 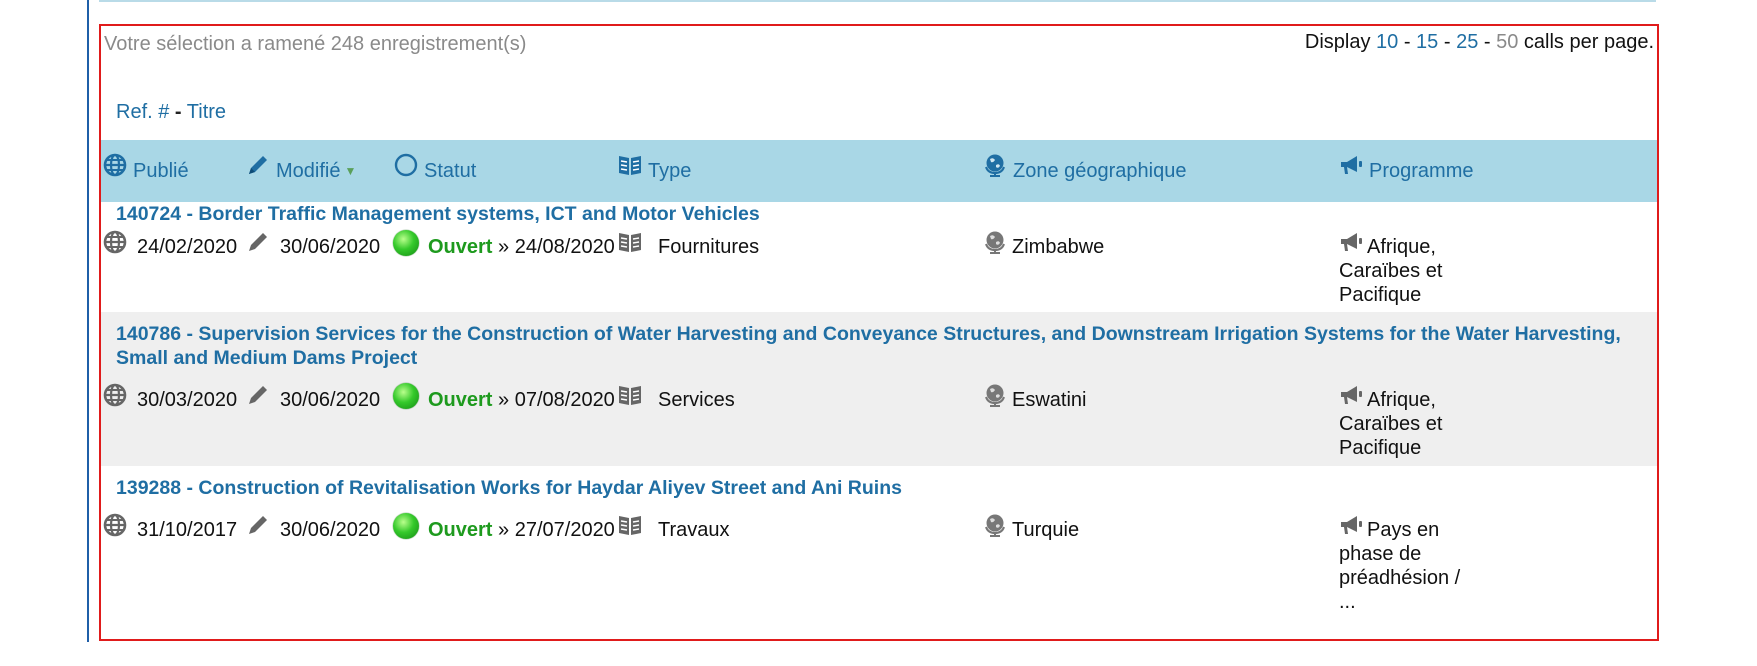 What do you see at coordinates (88, 321) in the screenshot?
I see `left-border-line` at bounding box center [88, 321].